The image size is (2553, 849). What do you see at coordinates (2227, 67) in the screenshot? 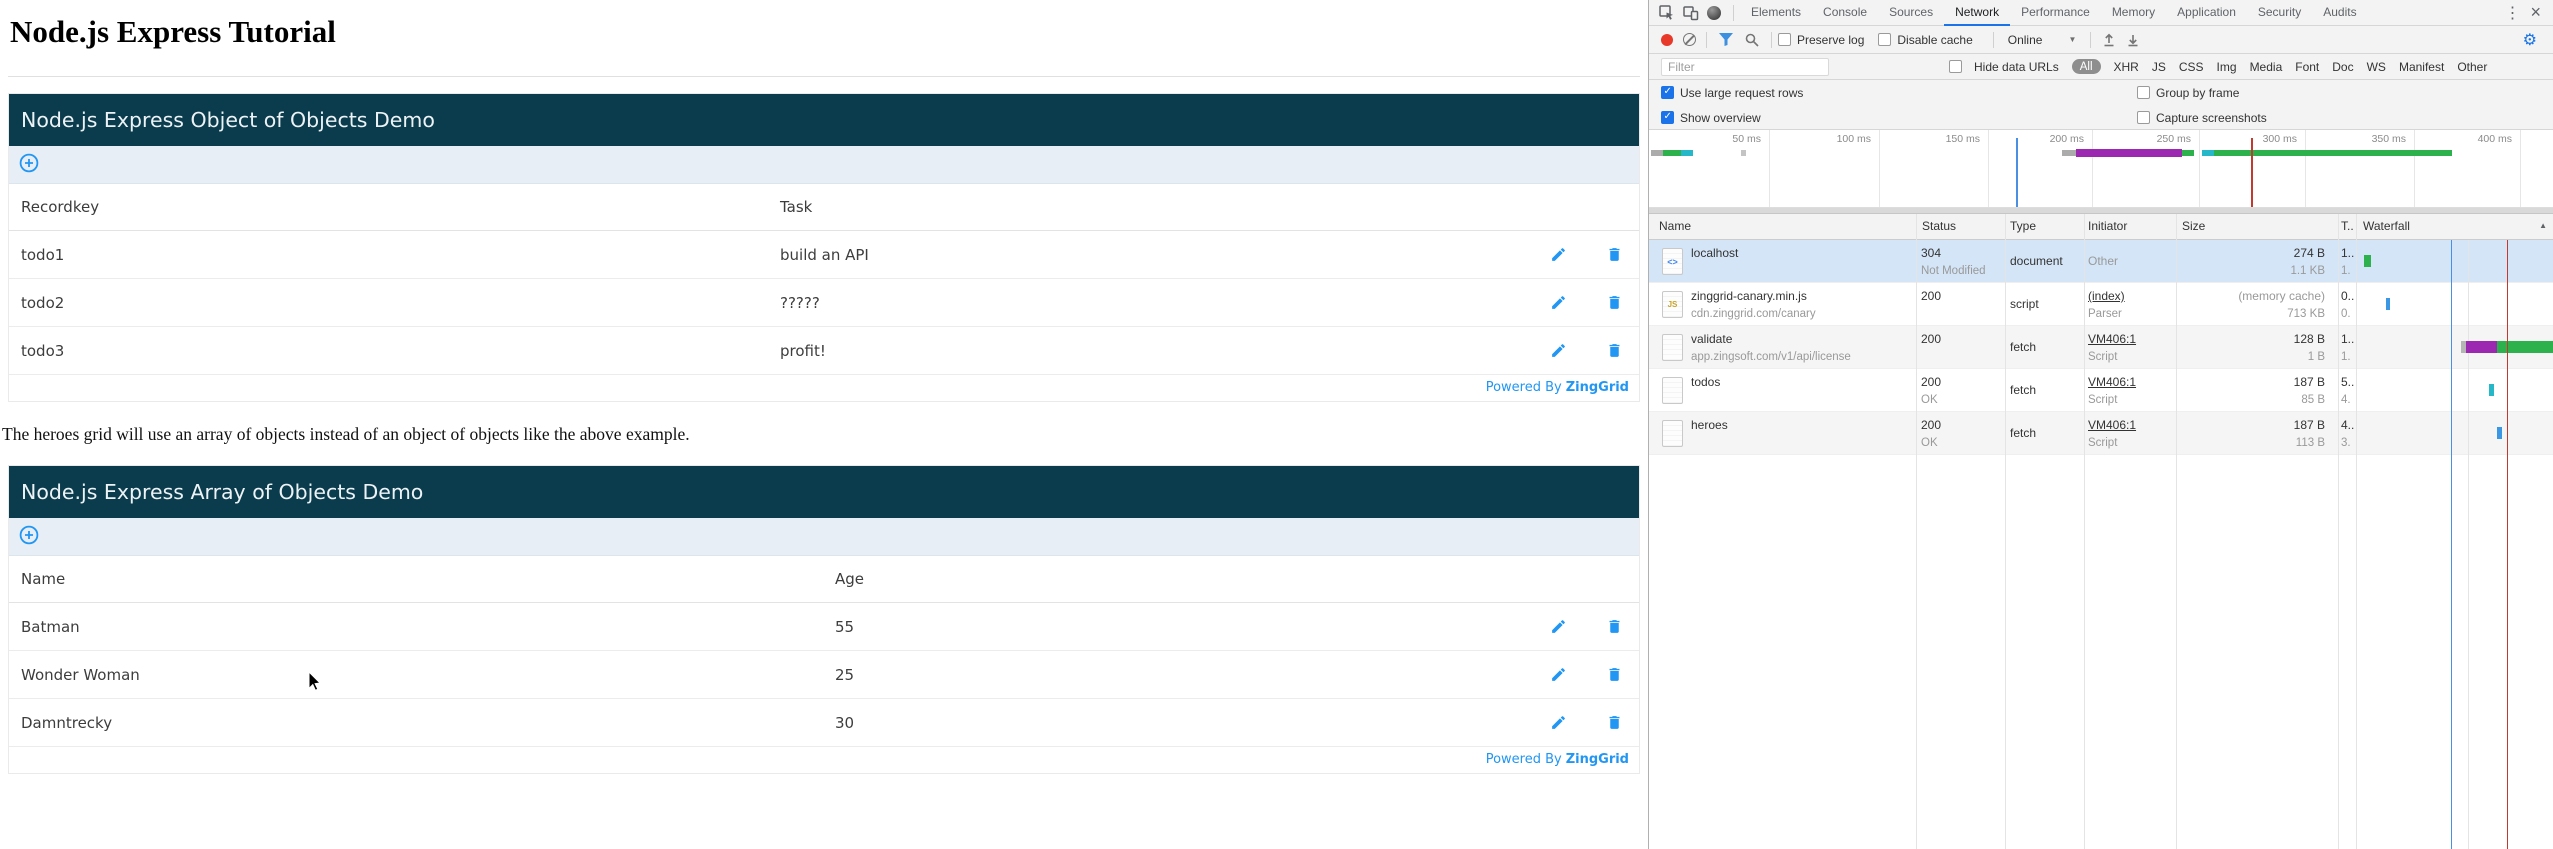
I see `filter-type-img: Img` at bounding box center [2227, 67].